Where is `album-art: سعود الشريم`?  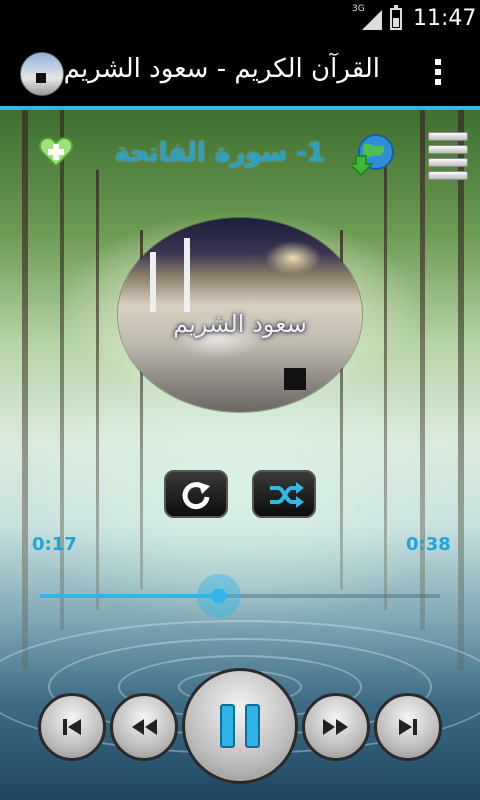
album-art: سعود الشريم is located at coordinates (240, 315).